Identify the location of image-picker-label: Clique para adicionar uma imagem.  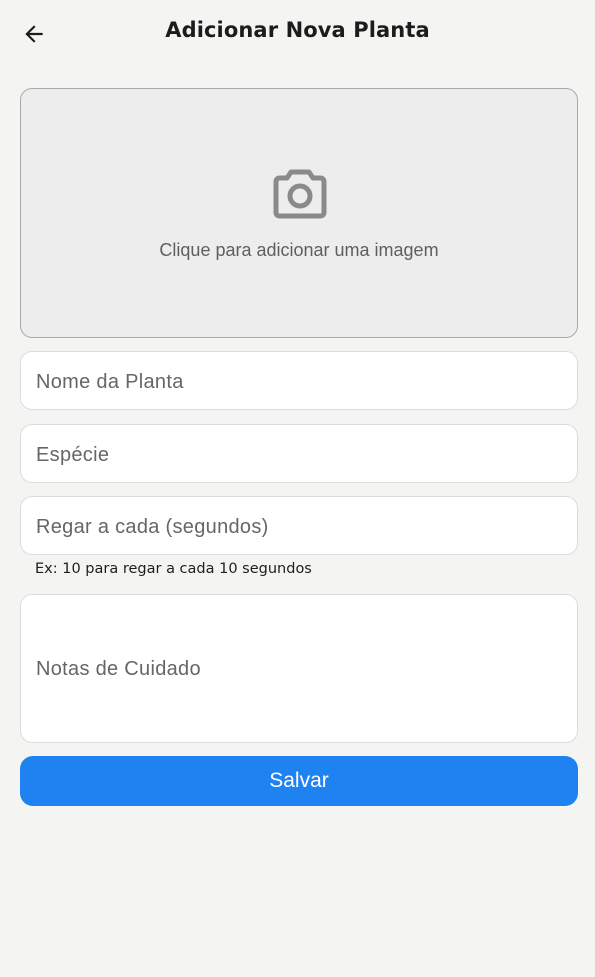
(299, 250).